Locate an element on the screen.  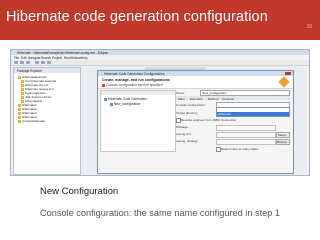
package-explorer-tab: Package Explorer is located at coordinates (47, 70).